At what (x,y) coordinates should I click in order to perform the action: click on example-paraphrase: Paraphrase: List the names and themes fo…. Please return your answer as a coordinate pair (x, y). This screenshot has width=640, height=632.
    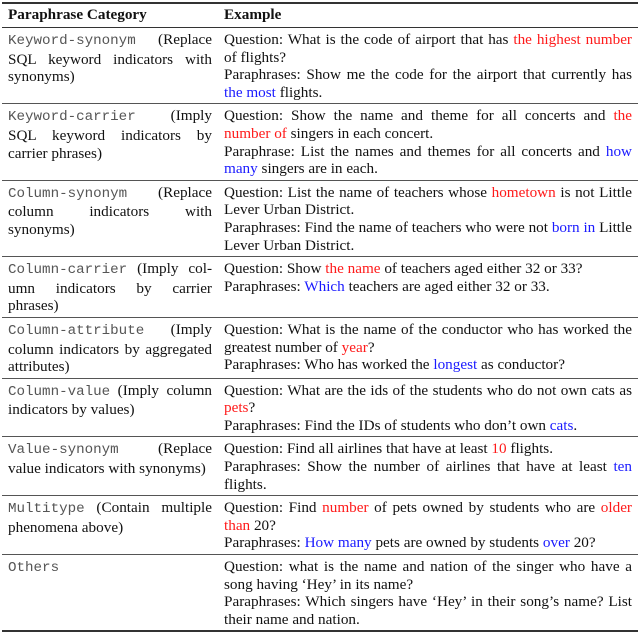
    Looking at the image, I should click on (428, 160).